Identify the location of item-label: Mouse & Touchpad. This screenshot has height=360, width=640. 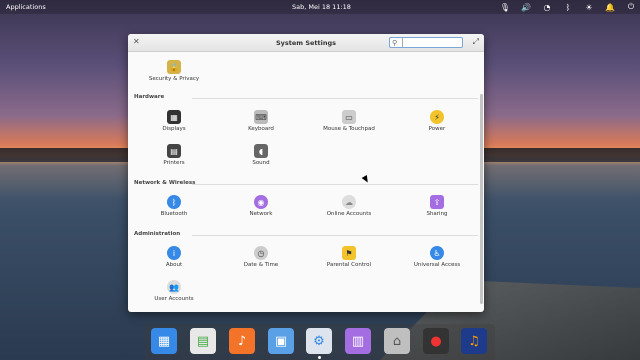
(349, 129).